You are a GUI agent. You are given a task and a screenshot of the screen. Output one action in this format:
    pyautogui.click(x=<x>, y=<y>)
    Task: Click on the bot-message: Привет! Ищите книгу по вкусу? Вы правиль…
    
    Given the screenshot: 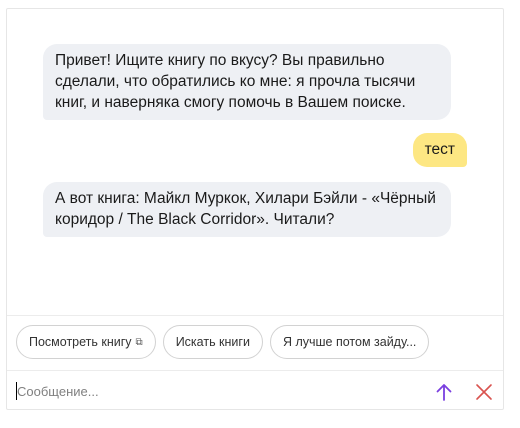 What is the action you would take?
    pyautogui.click(x=247, y=82)
    